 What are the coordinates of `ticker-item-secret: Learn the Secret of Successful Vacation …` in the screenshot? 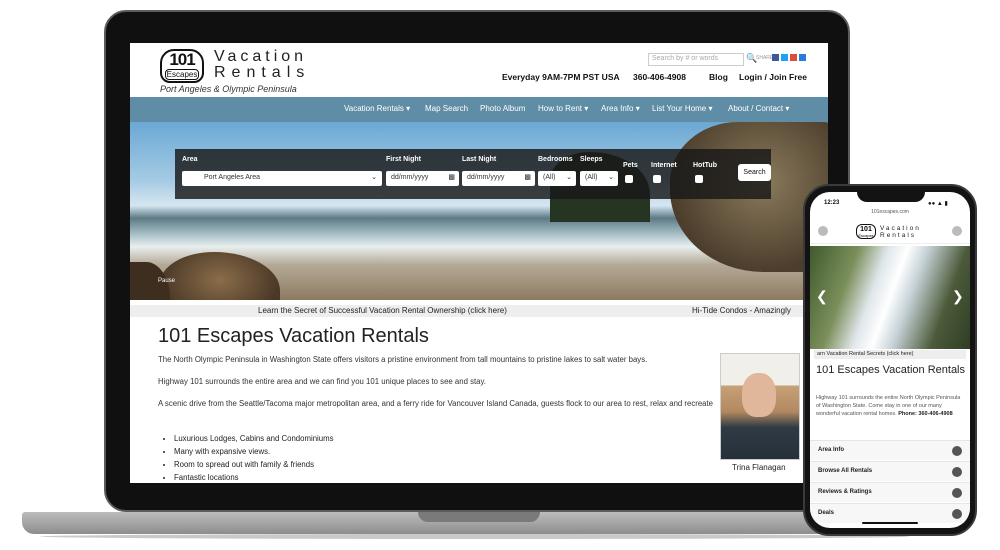 It's located at (382, 310).